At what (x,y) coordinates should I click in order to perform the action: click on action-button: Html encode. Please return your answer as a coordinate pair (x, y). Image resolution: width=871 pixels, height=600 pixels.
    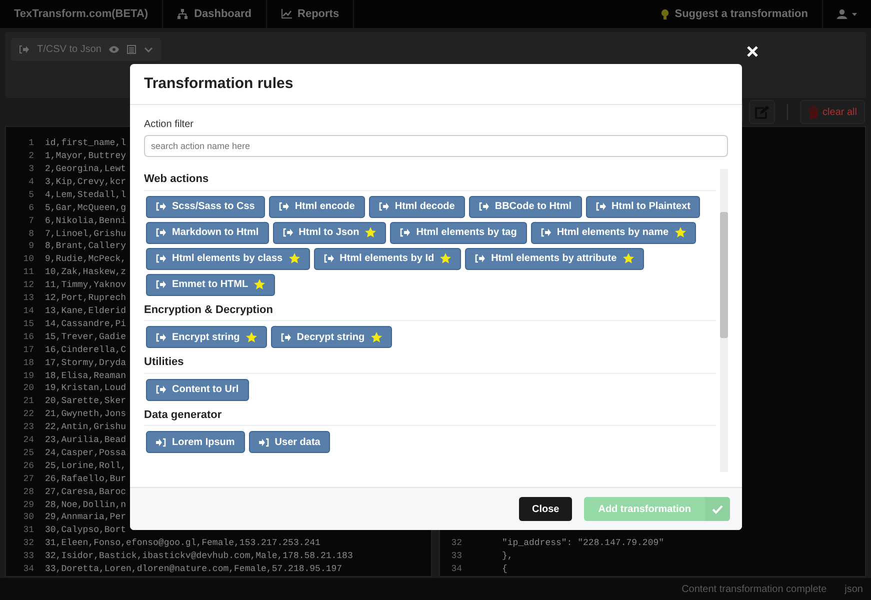
    Looking at the image, I should click on (316, 207).